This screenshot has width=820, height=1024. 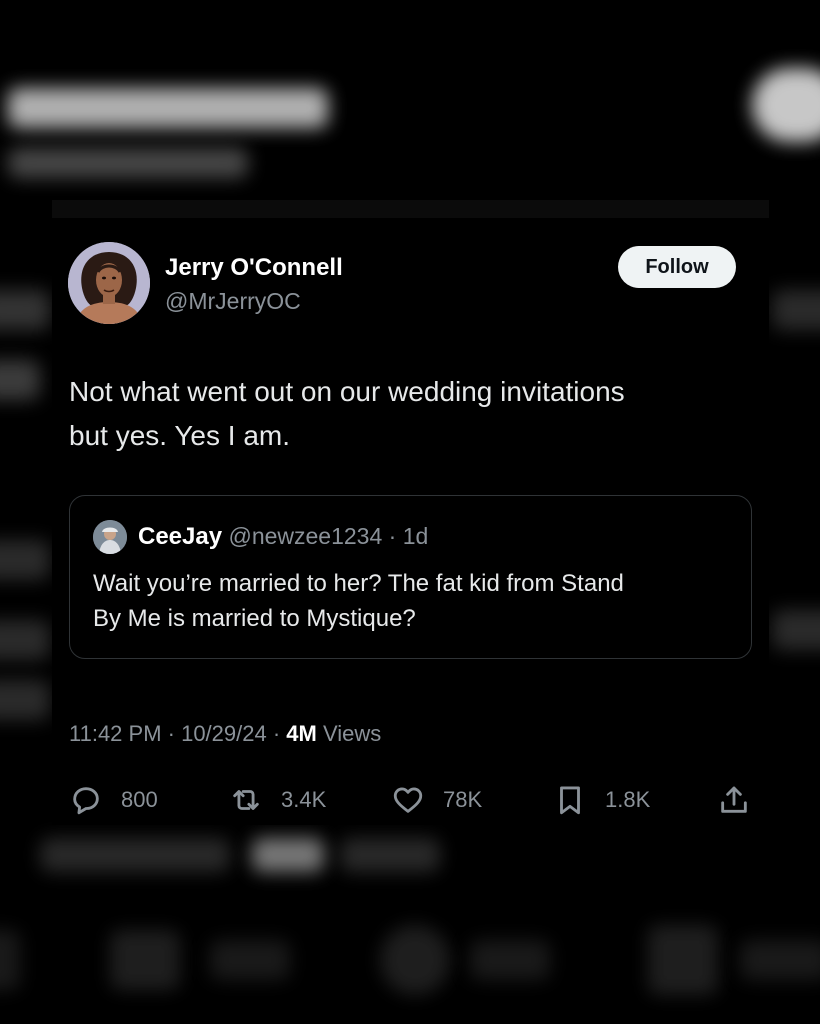 What do you see at coordinates (86, 801) in the screenshot?
I see `reply-icon` at bounding box center [86, 801].